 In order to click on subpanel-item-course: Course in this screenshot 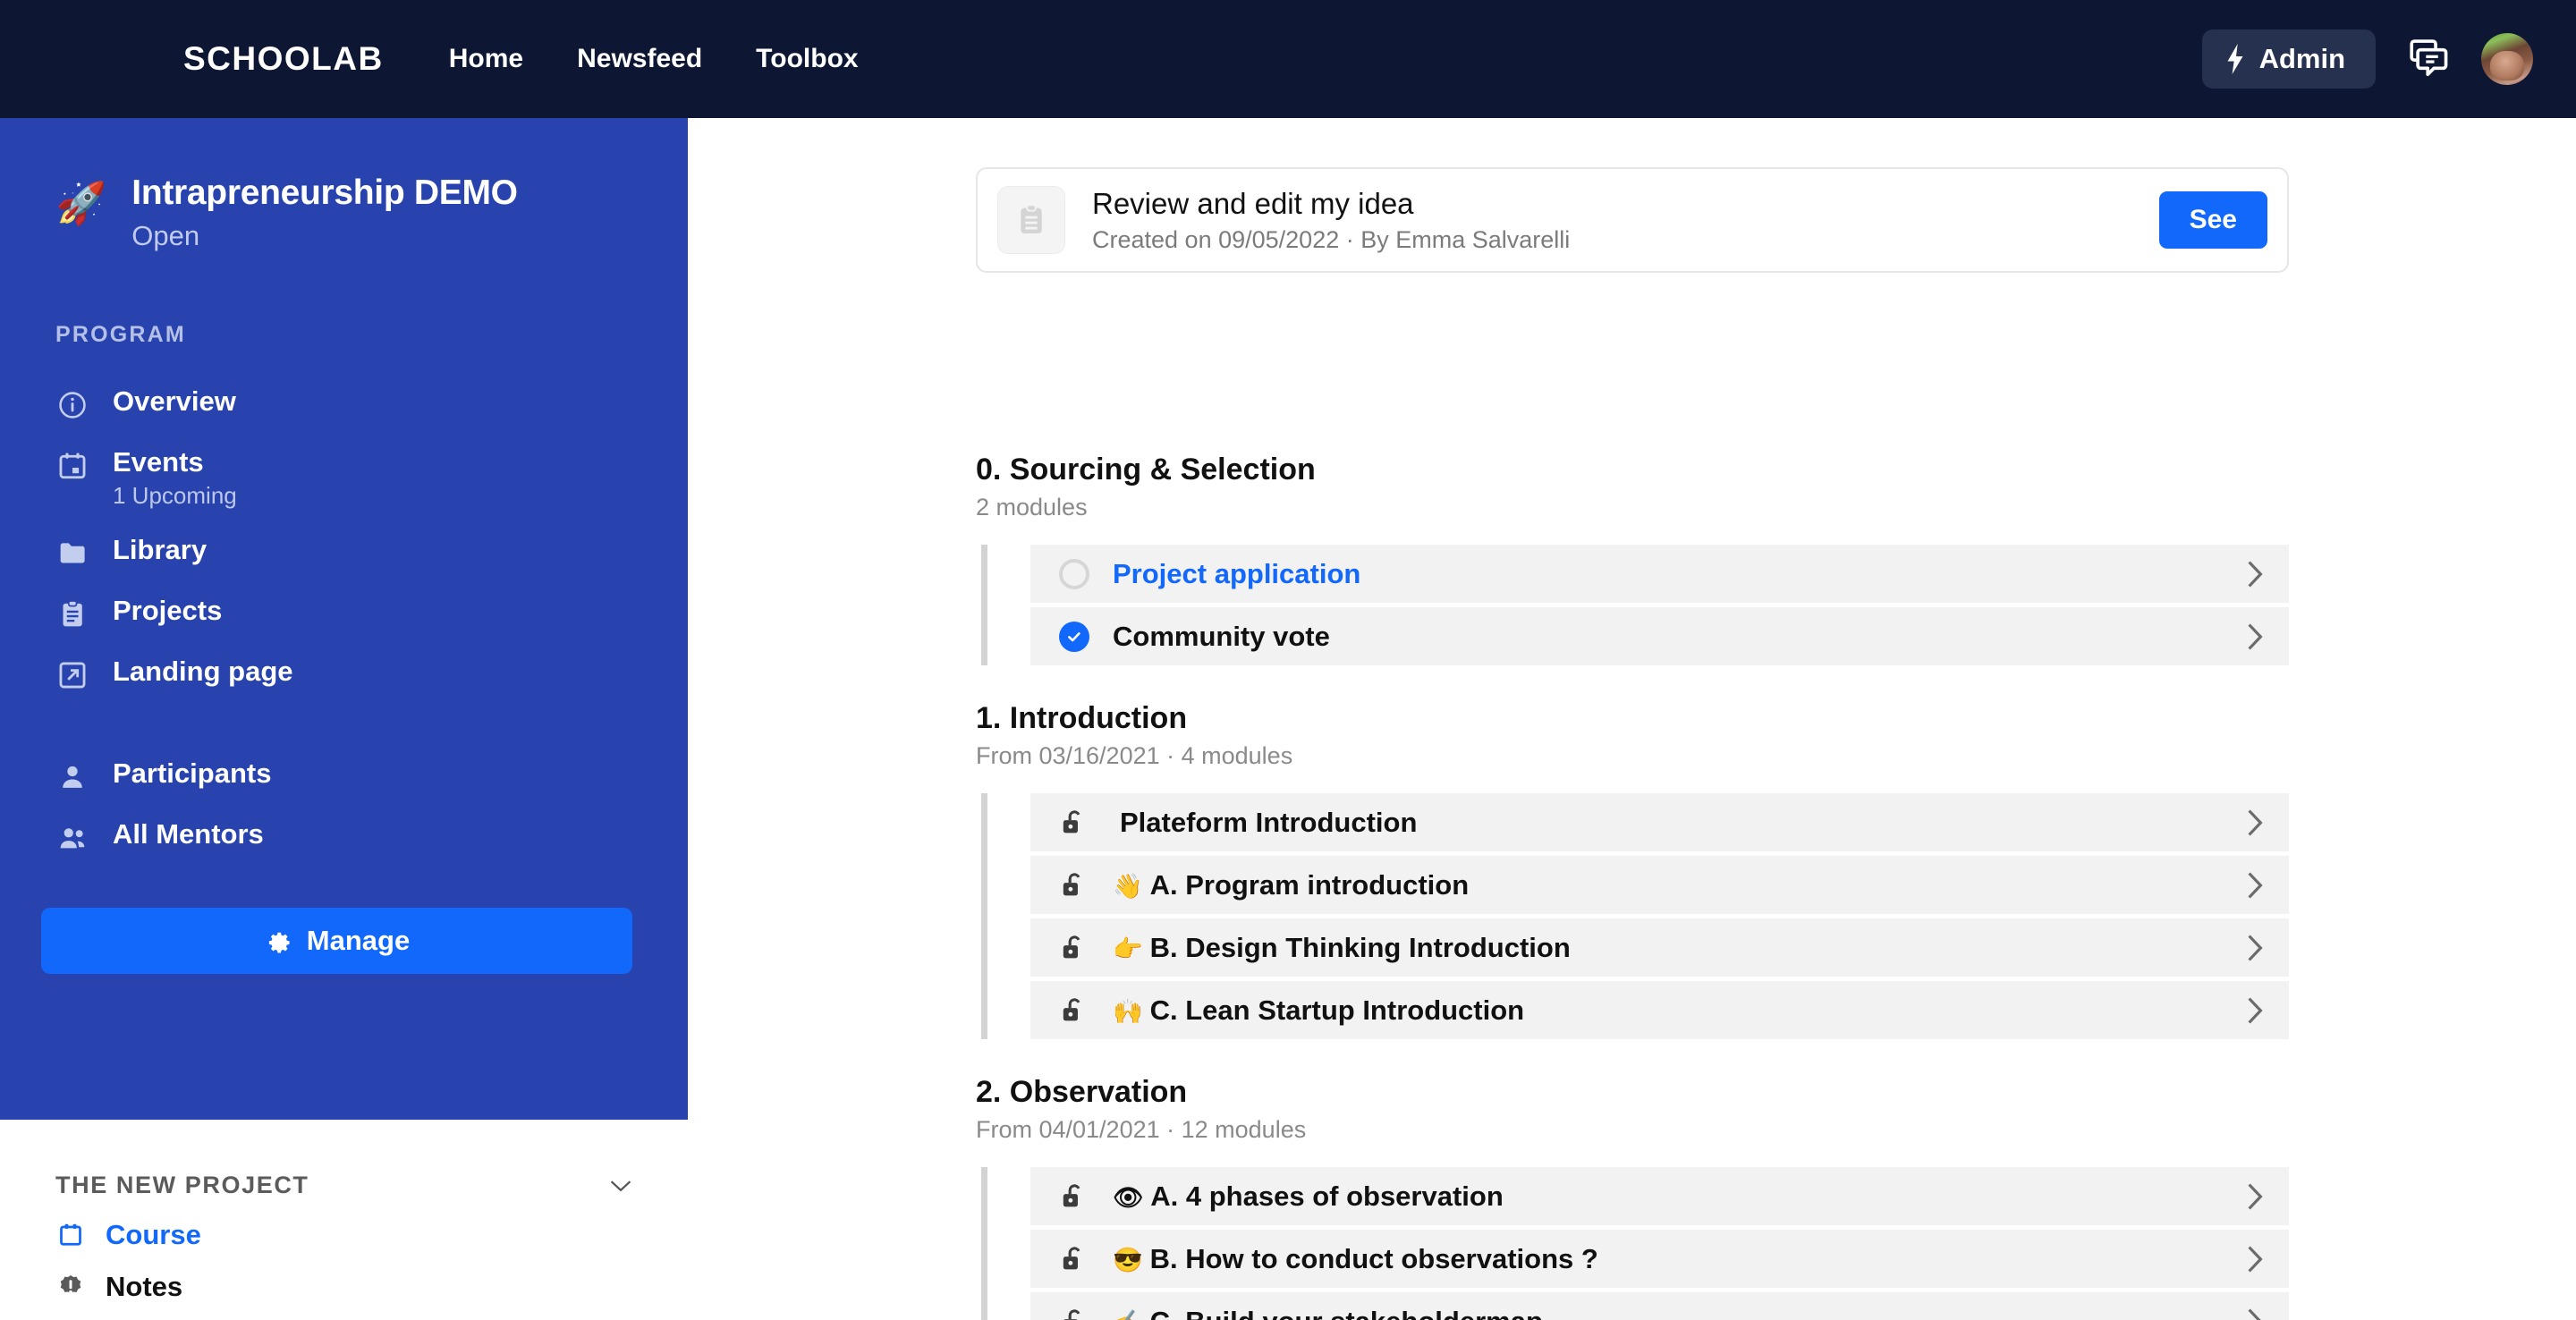, I will do `click(344, 1225)`.